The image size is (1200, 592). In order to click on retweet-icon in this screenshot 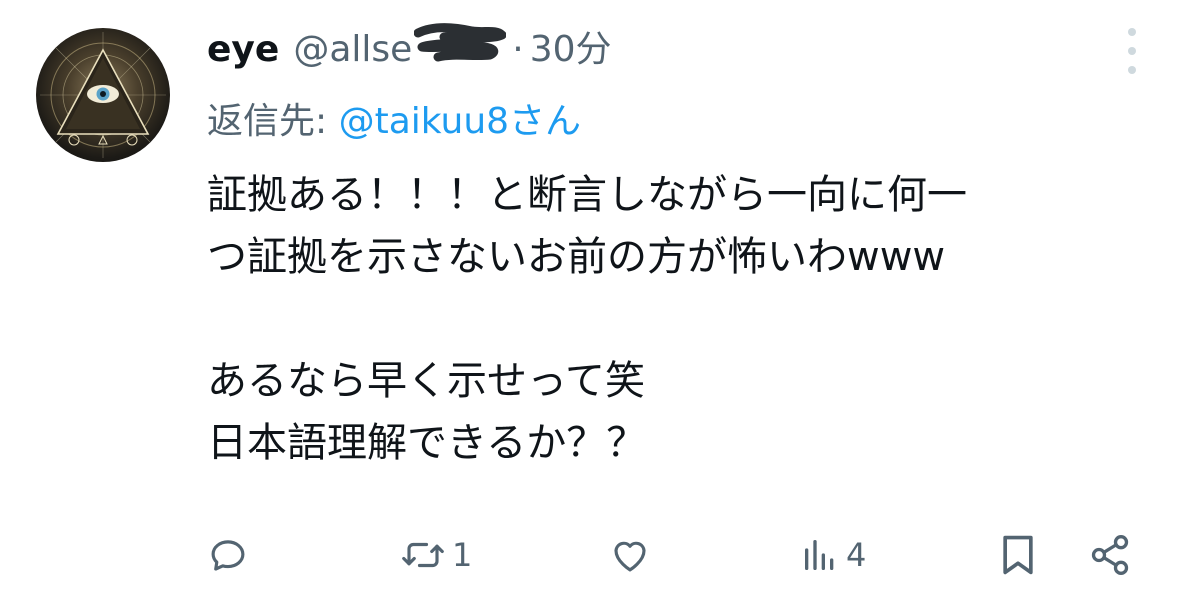, I will do `click(423, 555)`.